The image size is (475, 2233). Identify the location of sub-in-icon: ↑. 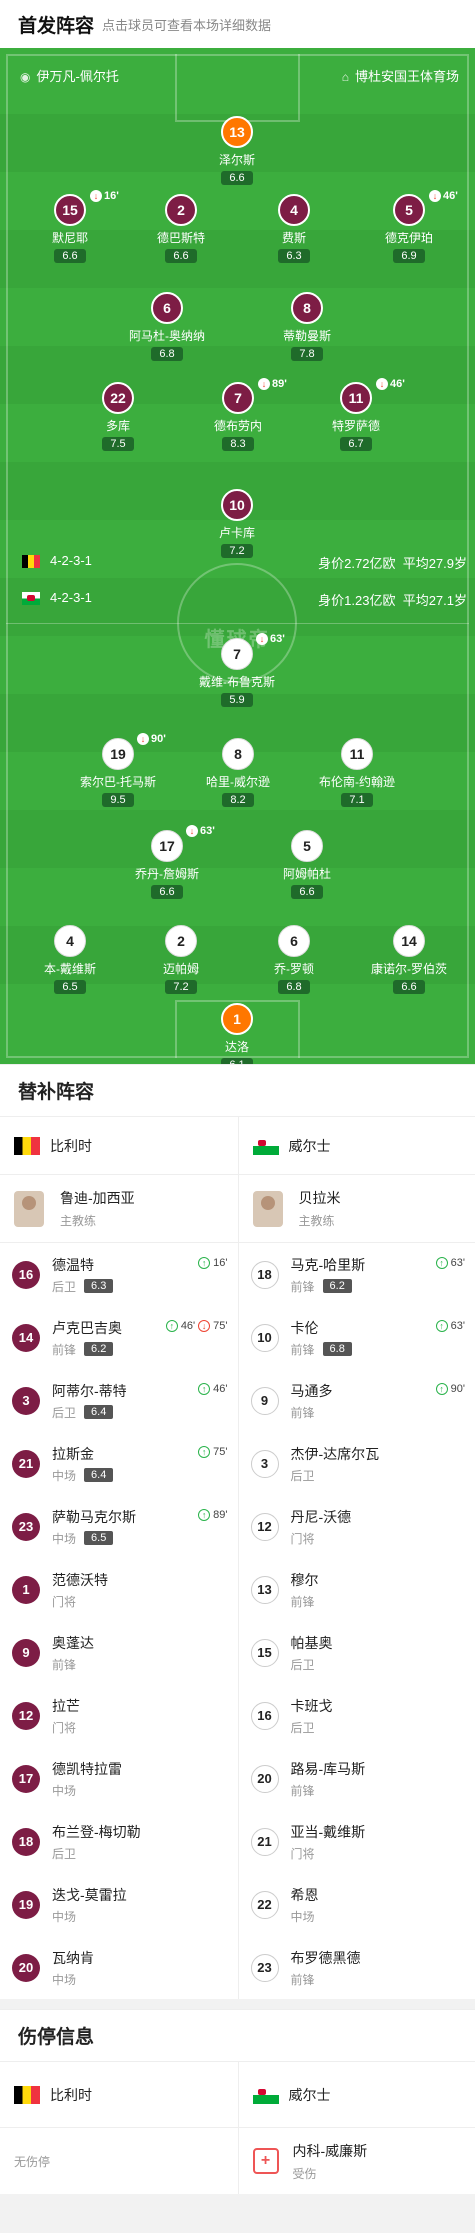
(441, 1263).